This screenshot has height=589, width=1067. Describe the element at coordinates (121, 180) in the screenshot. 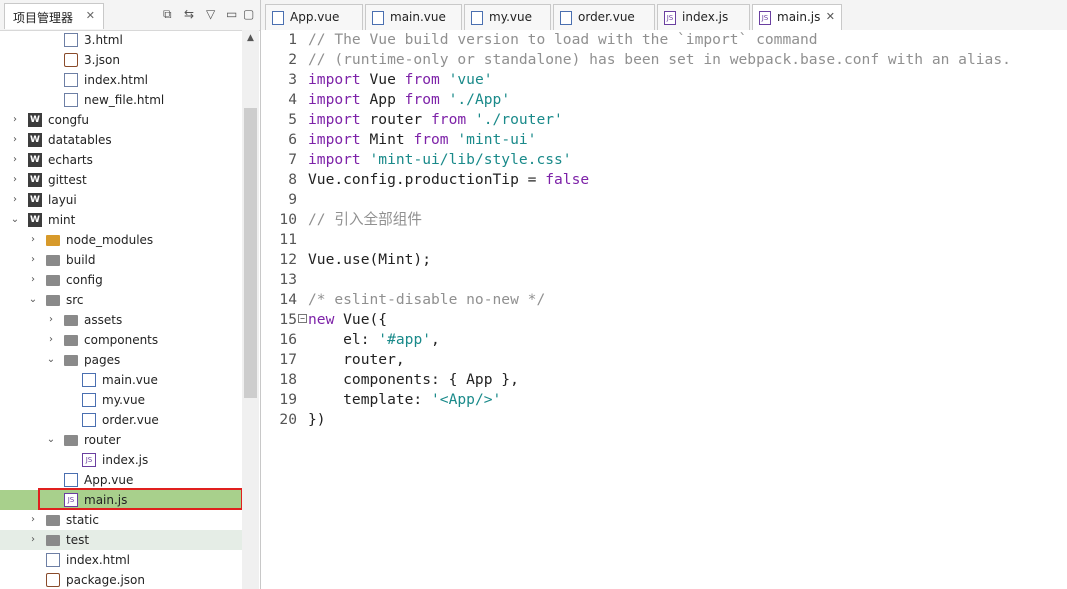

I see `tree-item-gittest: › Wgittest` at that location.